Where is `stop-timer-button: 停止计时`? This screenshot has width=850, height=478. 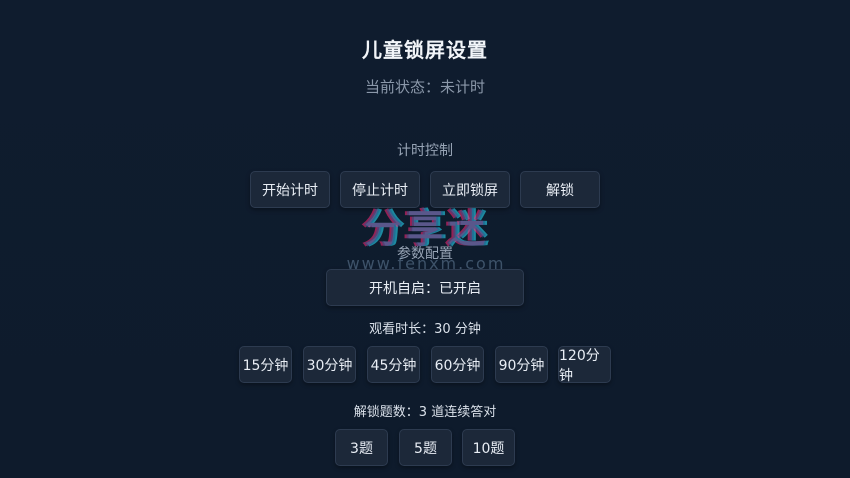 stop-timer-button: 停止计时 is located at coordinates (380, 189).